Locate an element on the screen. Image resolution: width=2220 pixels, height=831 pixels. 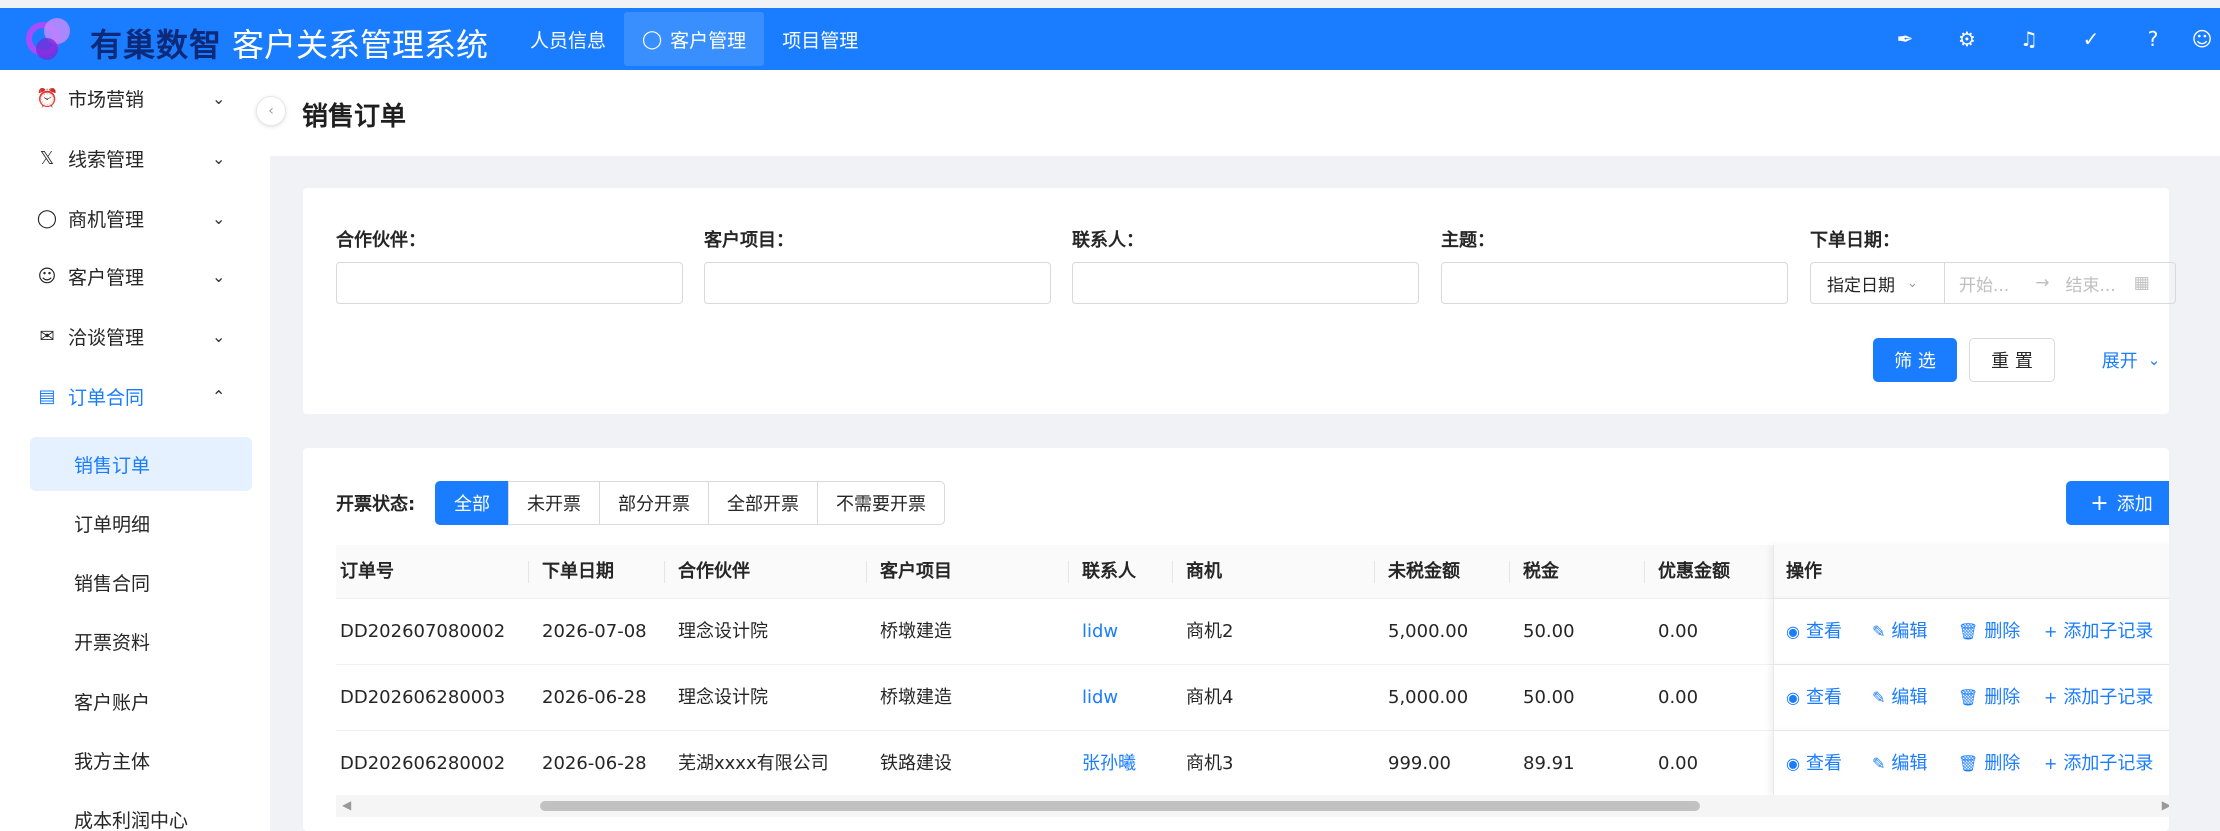
header-actions: ✒ ⚙ ♫ ✓ ? ☺ is located at coordinates (2047, 39).